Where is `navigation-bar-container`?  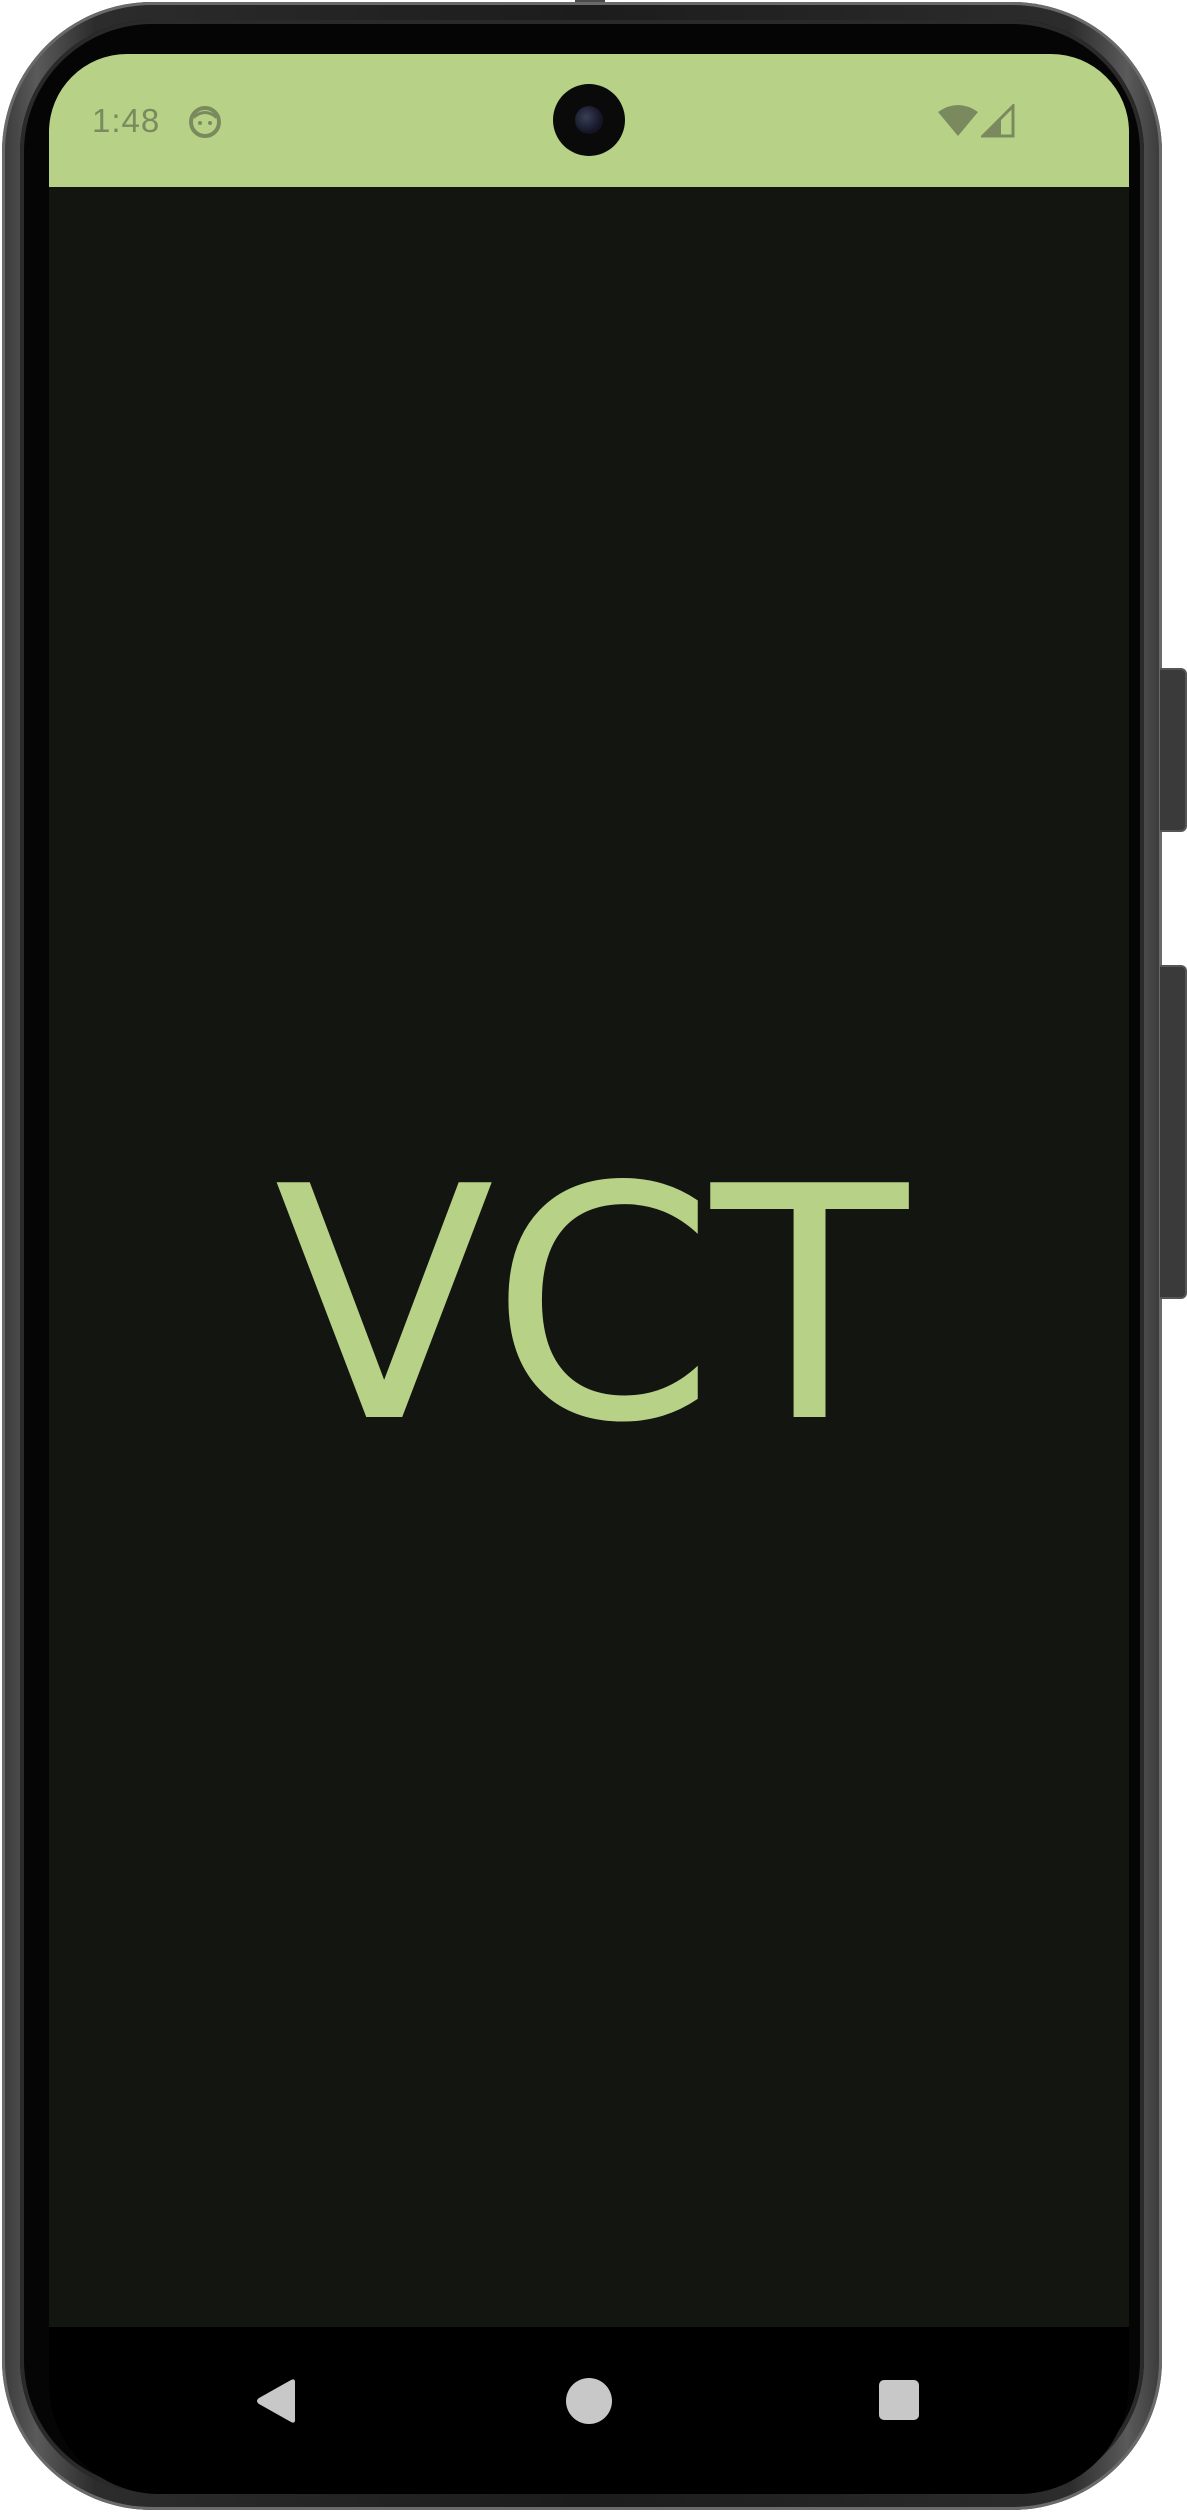 navigation-bar-container is located at coordinates (589, 2410).